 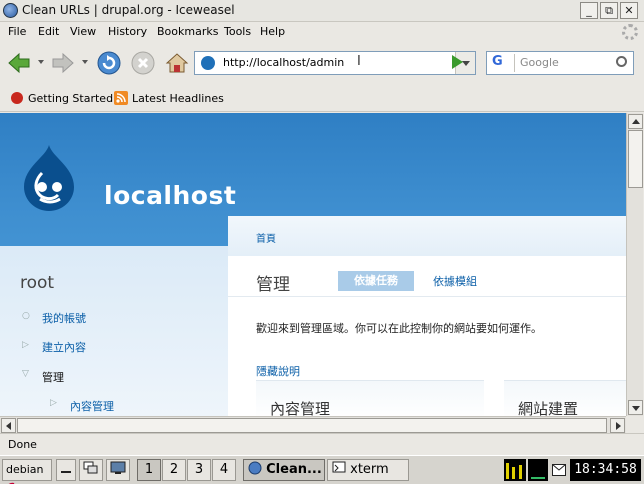 What do you see at coordinates (548, 408) in the screenshot?
I see `admin-block-title: 網站建置` at bounding box center [548, 408].